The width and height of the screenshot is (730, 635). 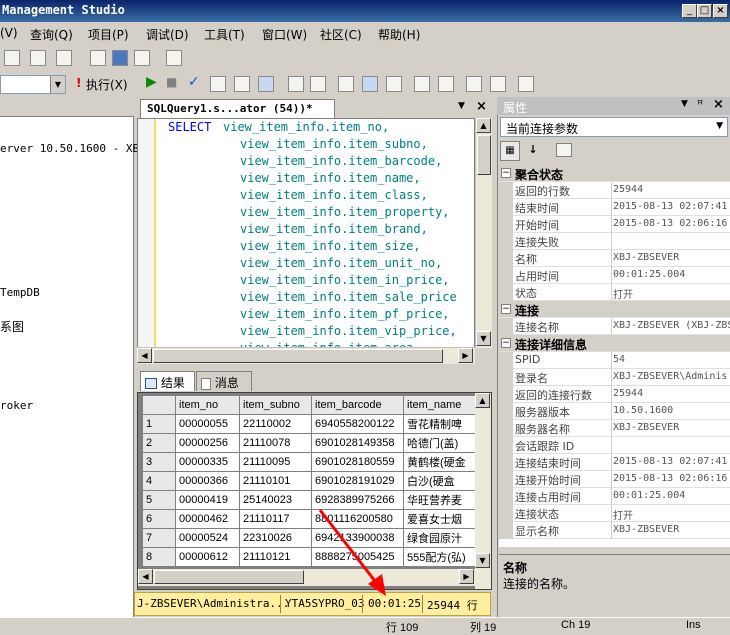 I want to click on table-cell: 华旺营养麦, so click(x=443, y=500).